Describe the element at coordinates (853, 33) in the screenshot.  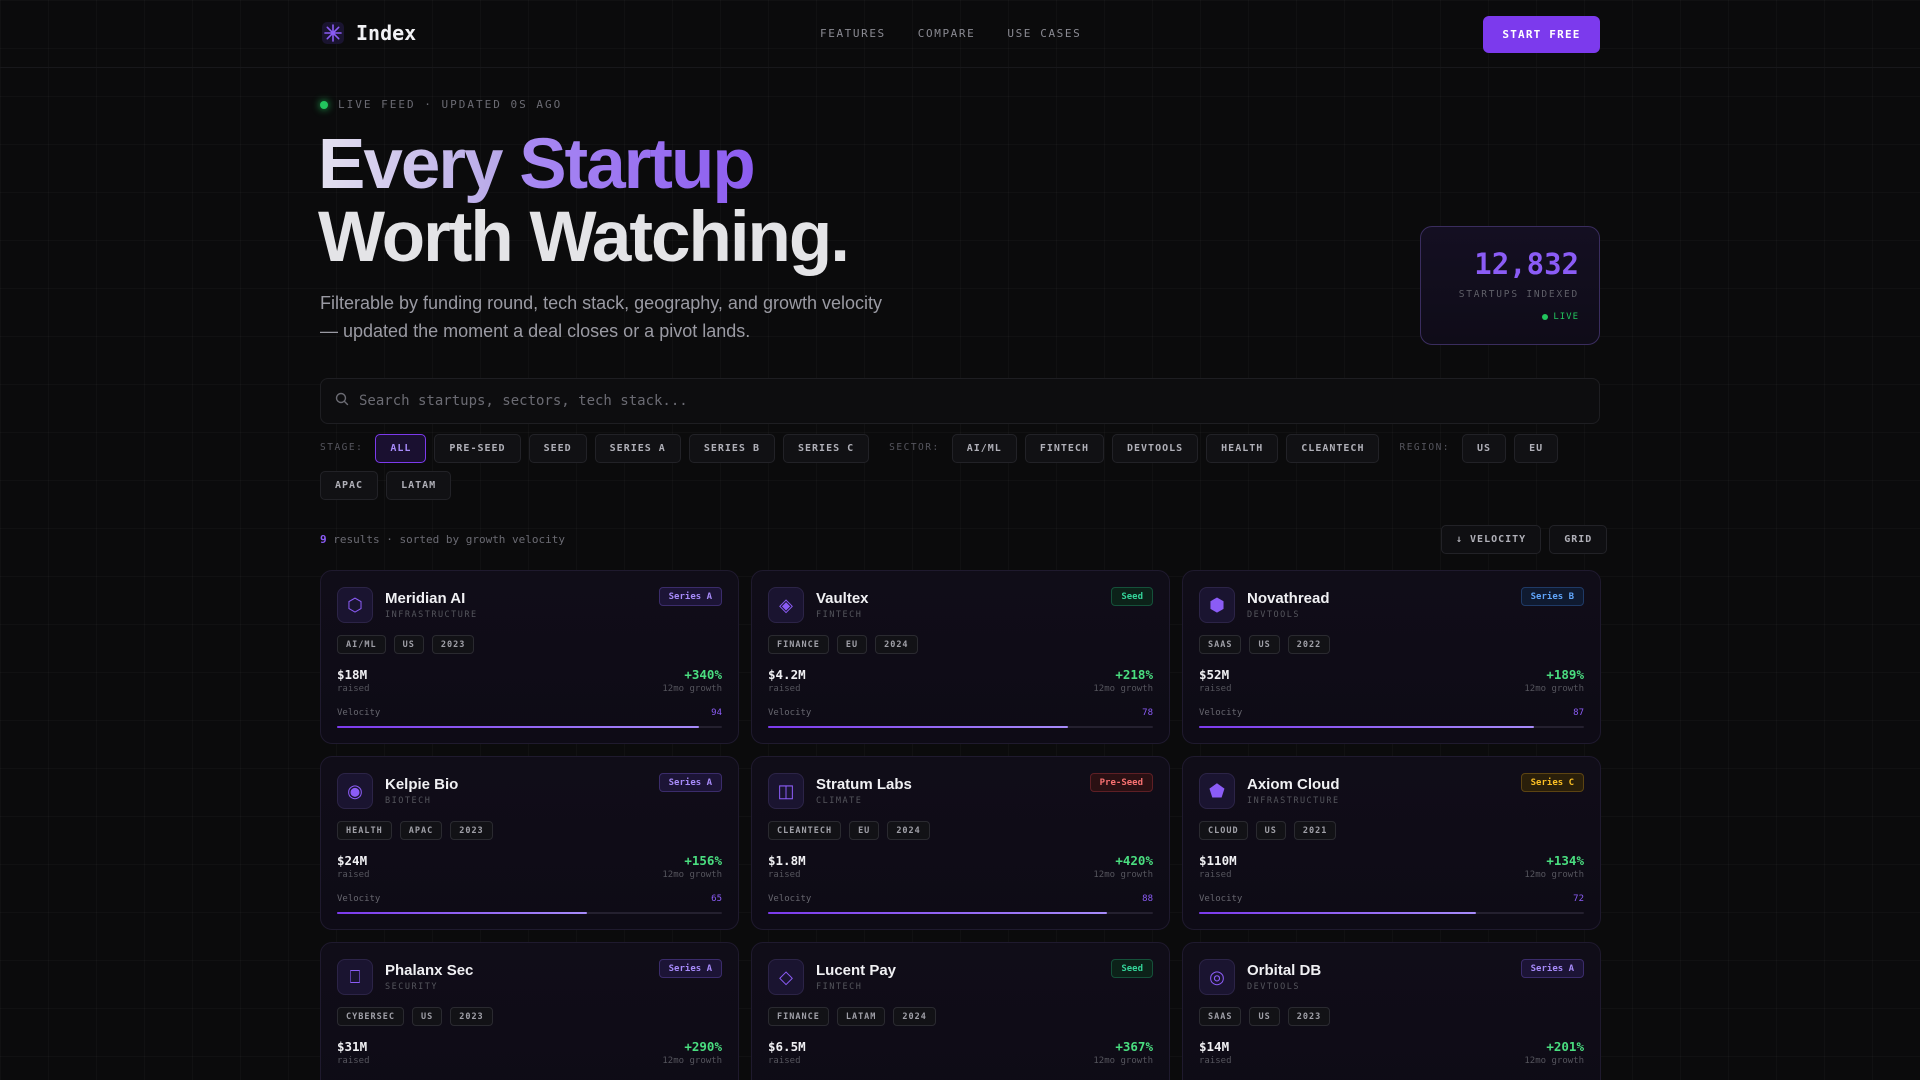
I see `nav-link-features: FEATURES` at that location.